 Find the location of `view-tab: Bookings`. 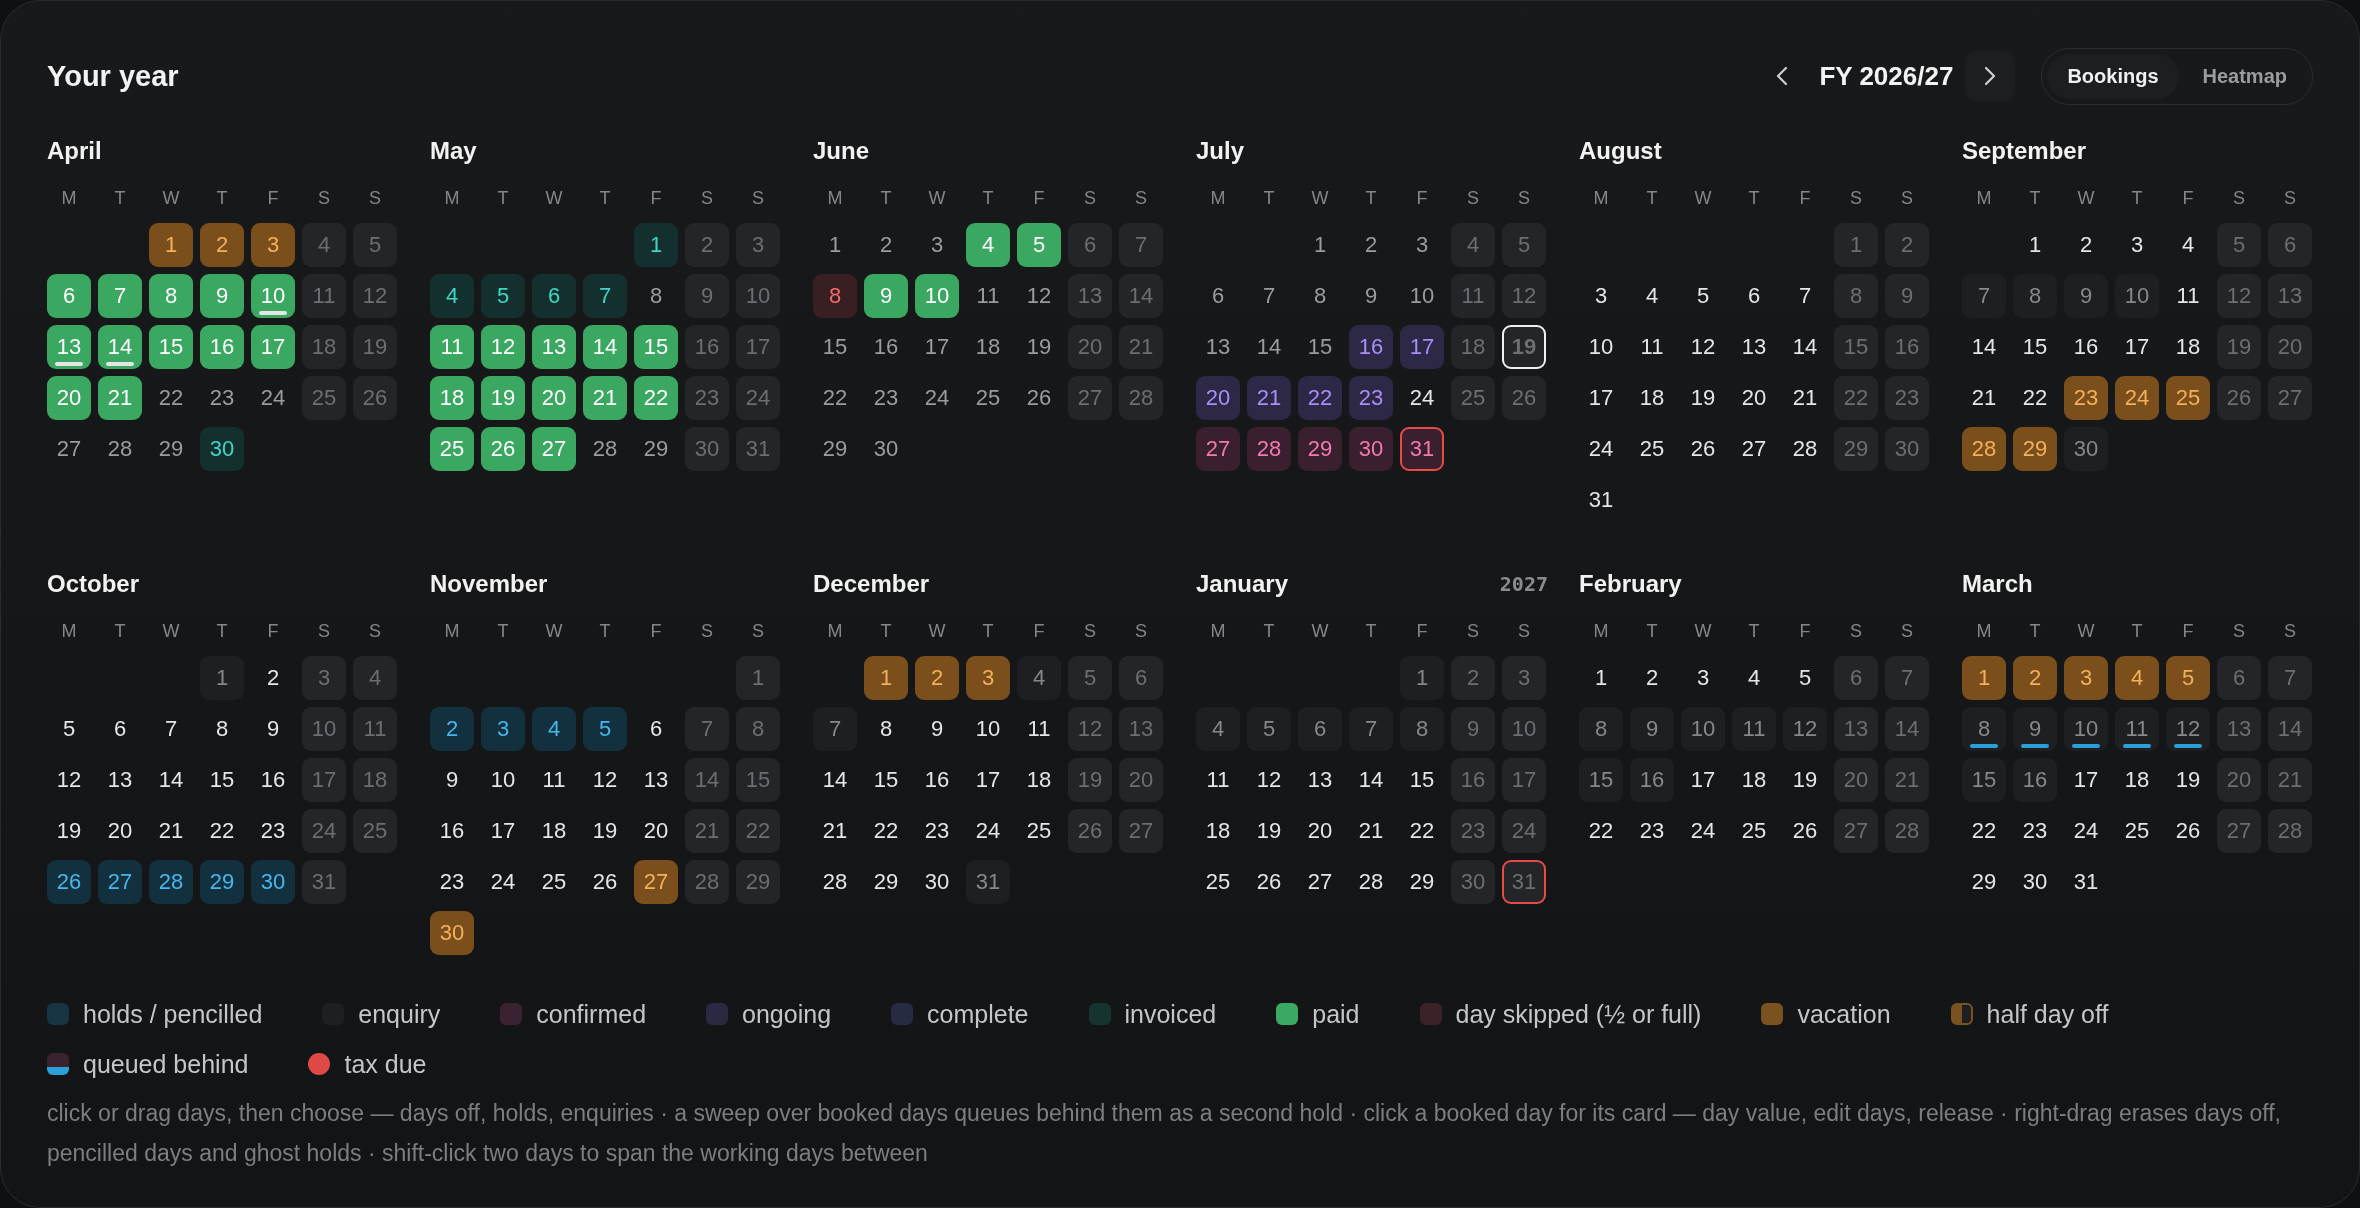

view-tab: Bookings is located at coordinates (2113, 76).